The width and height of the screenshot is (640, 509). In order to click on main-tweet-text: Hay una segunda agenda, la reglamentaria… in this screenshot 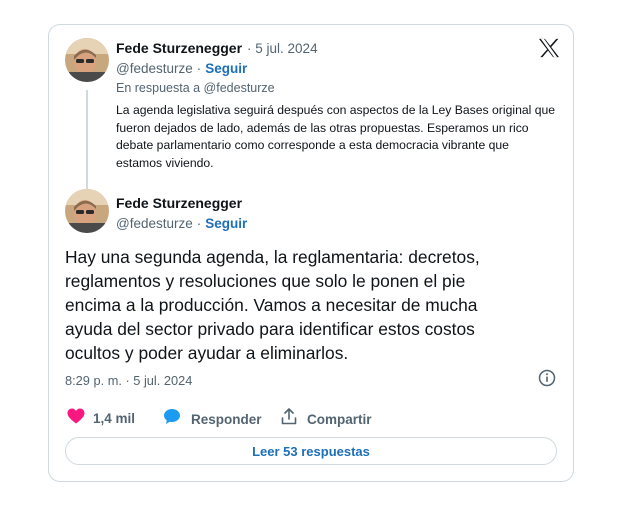, I will do `click(272, 305)`.